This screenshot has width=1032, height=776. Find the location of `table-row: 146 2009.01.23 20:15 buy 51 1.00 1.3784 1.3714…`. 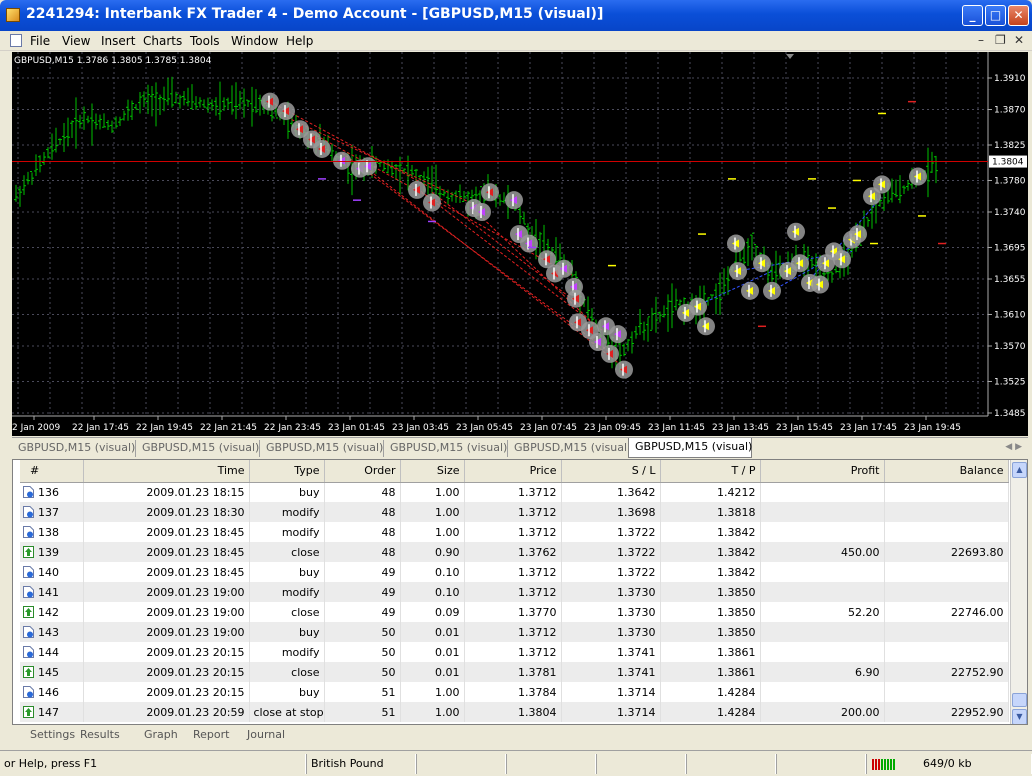

table-row: 146 2009.01.23 20:15 buy 51 1.00 1.3784 1.3714… is located at coordinates (514, 692).